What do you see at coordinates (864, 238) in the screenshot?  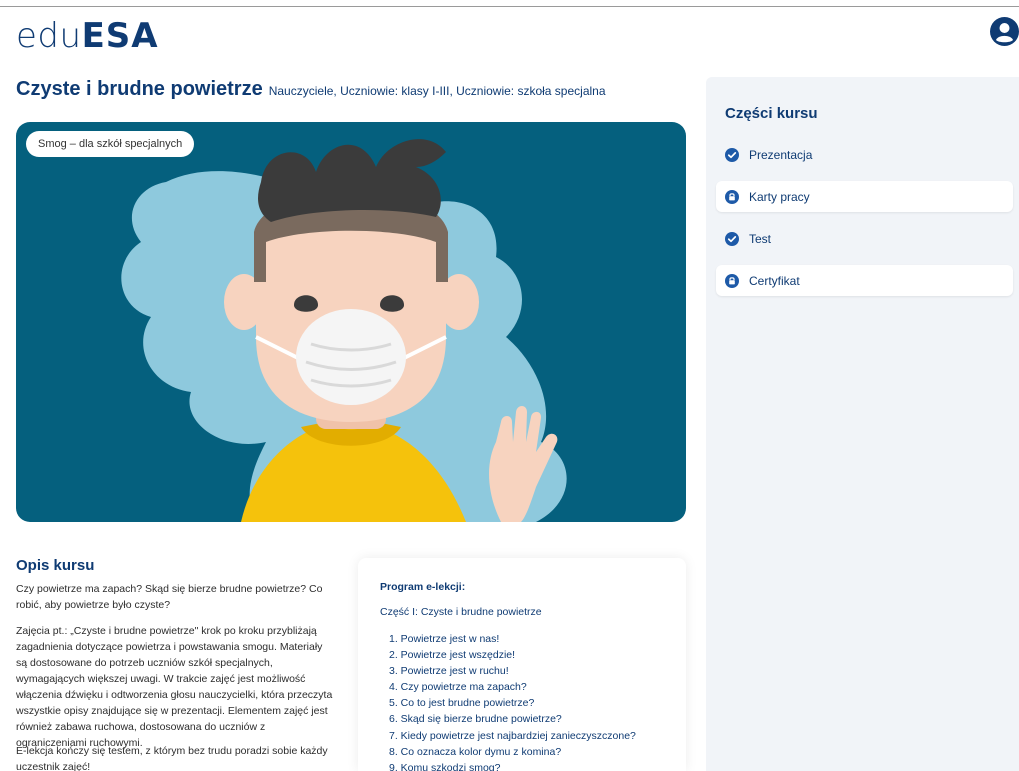 I see `course-part-test: Test` at bounding box center [864, 238].